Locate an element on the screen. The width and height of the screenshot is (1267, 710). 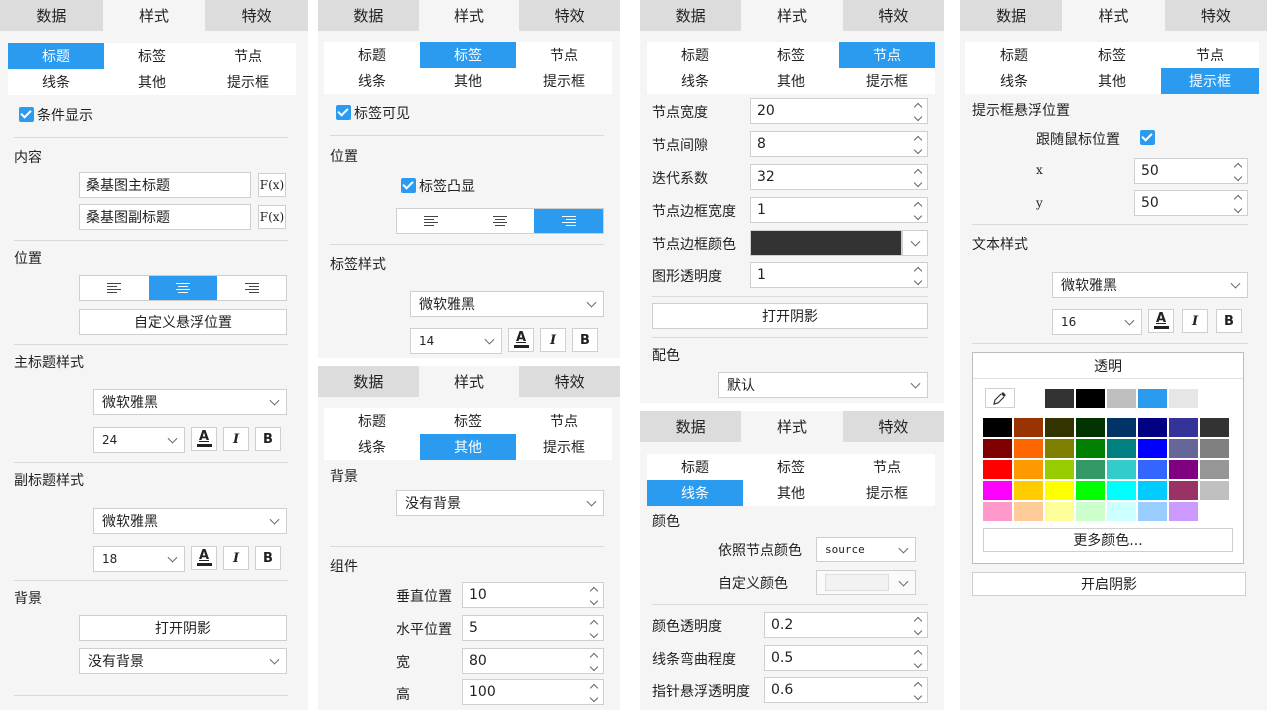
sub-title-fx-button: F(x) is located at coordinates (272, 217).